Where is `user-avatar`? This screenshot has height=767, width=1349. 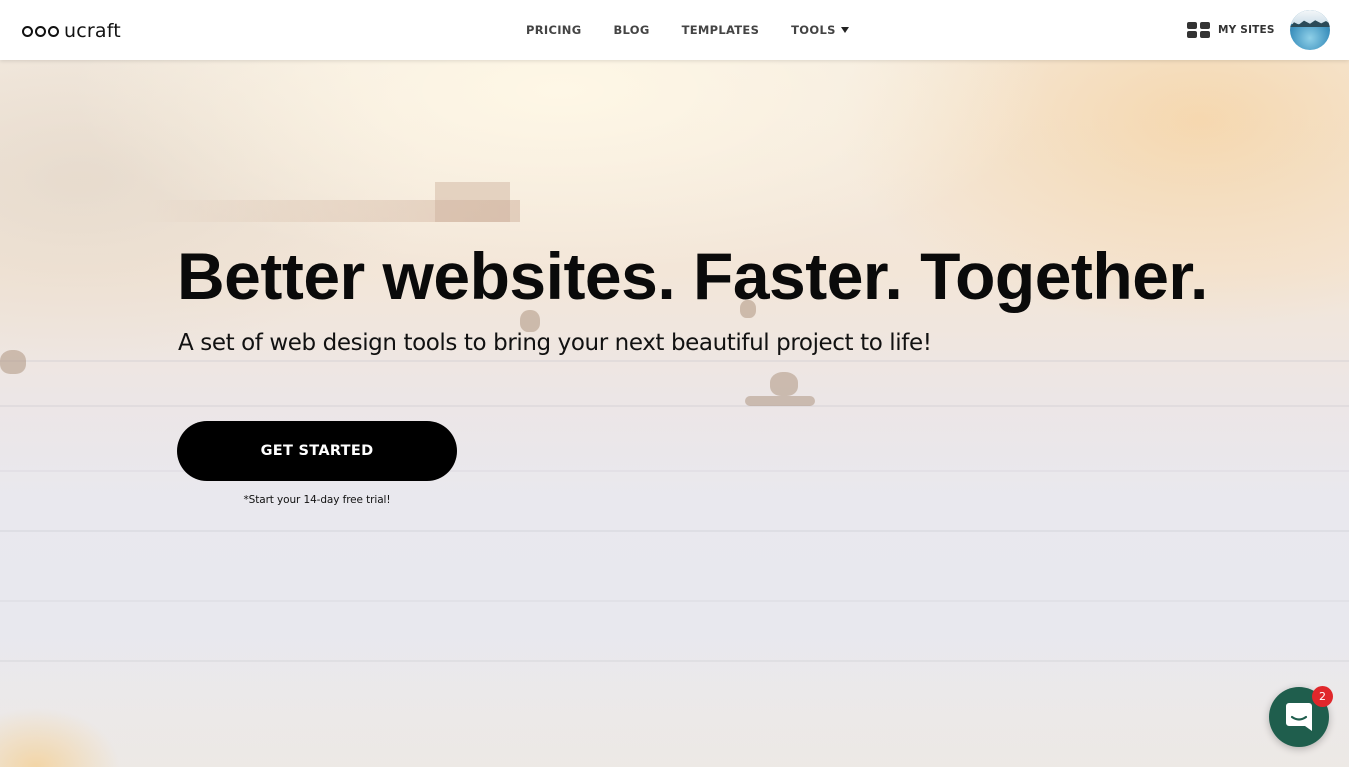
user-avatar is located at coordinates (1310, 30).